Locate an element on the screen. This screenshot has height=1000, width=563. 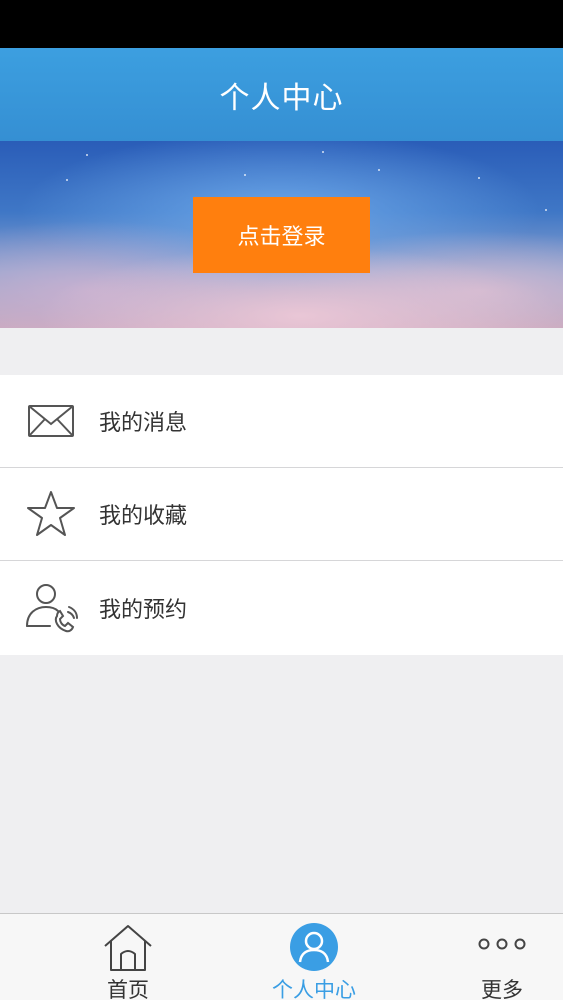
star-icon is located at coordinates (51, 514).